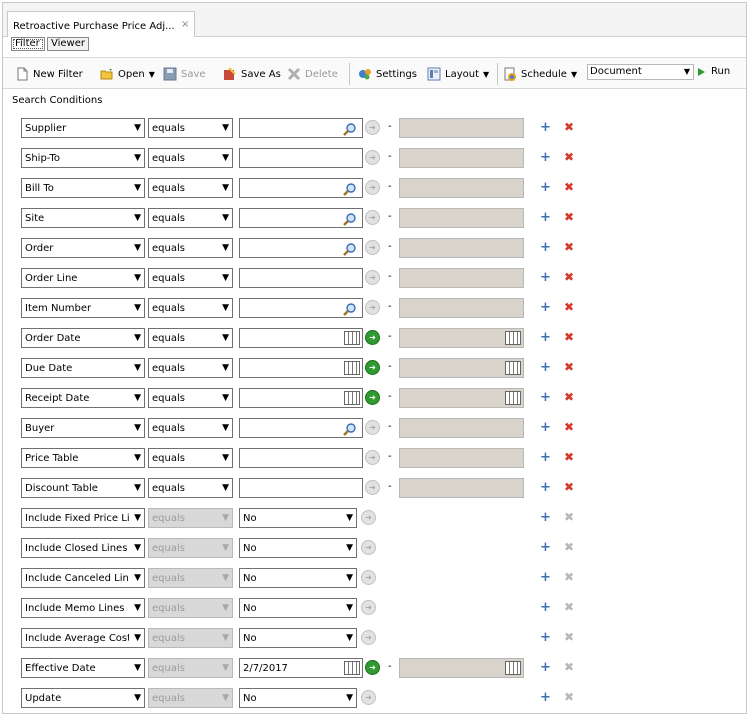 This screenshot has width=748, height=717. Describe the element at coordinates (101, 24) in the screenshot. I see `document-tab: Retroactive Purchase Price Adj... ×` at that location.